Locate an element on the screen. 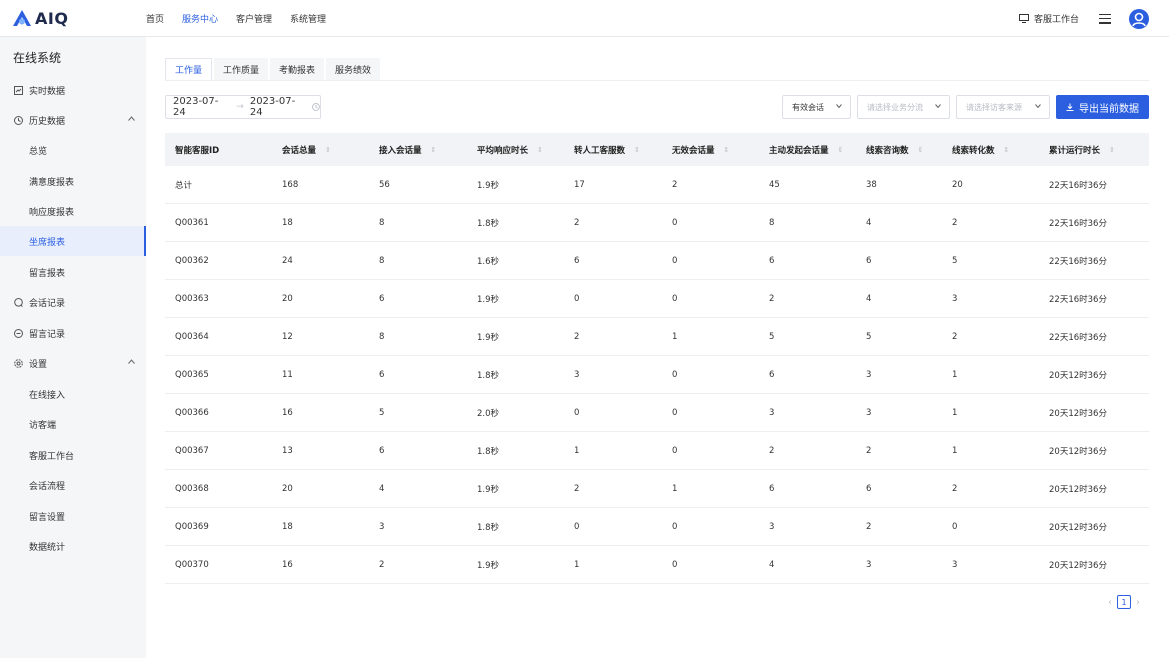  next-page-icon: › is located at coordinates (1138, 602).